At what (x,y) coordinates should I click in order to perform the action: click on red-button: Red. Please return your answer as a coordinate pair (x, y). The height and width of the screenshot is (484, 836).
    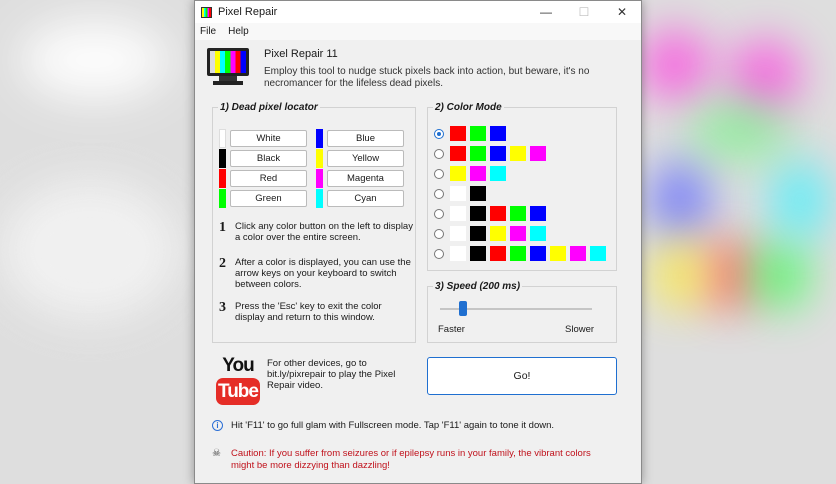
    Looking at the image, I should click on (268, 178).